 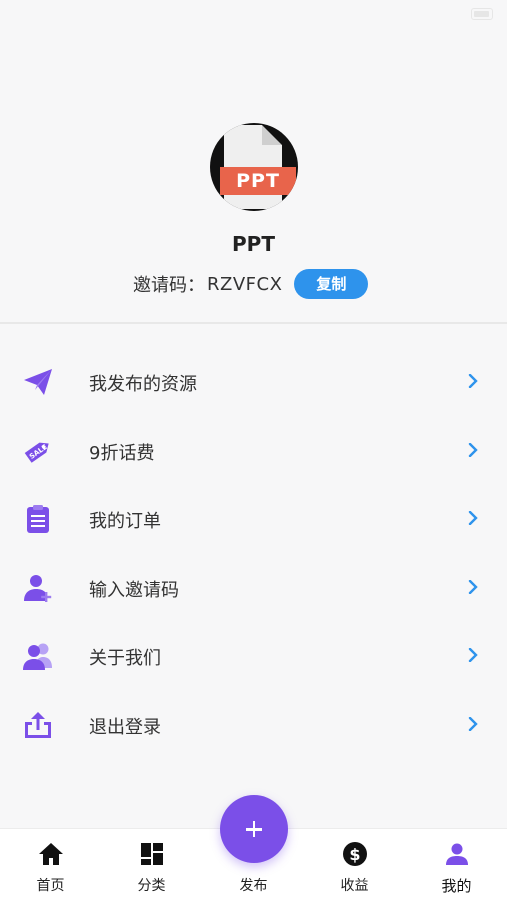 I want to click on menu-item-logout: 退出登录, so click(x=253, y=725).